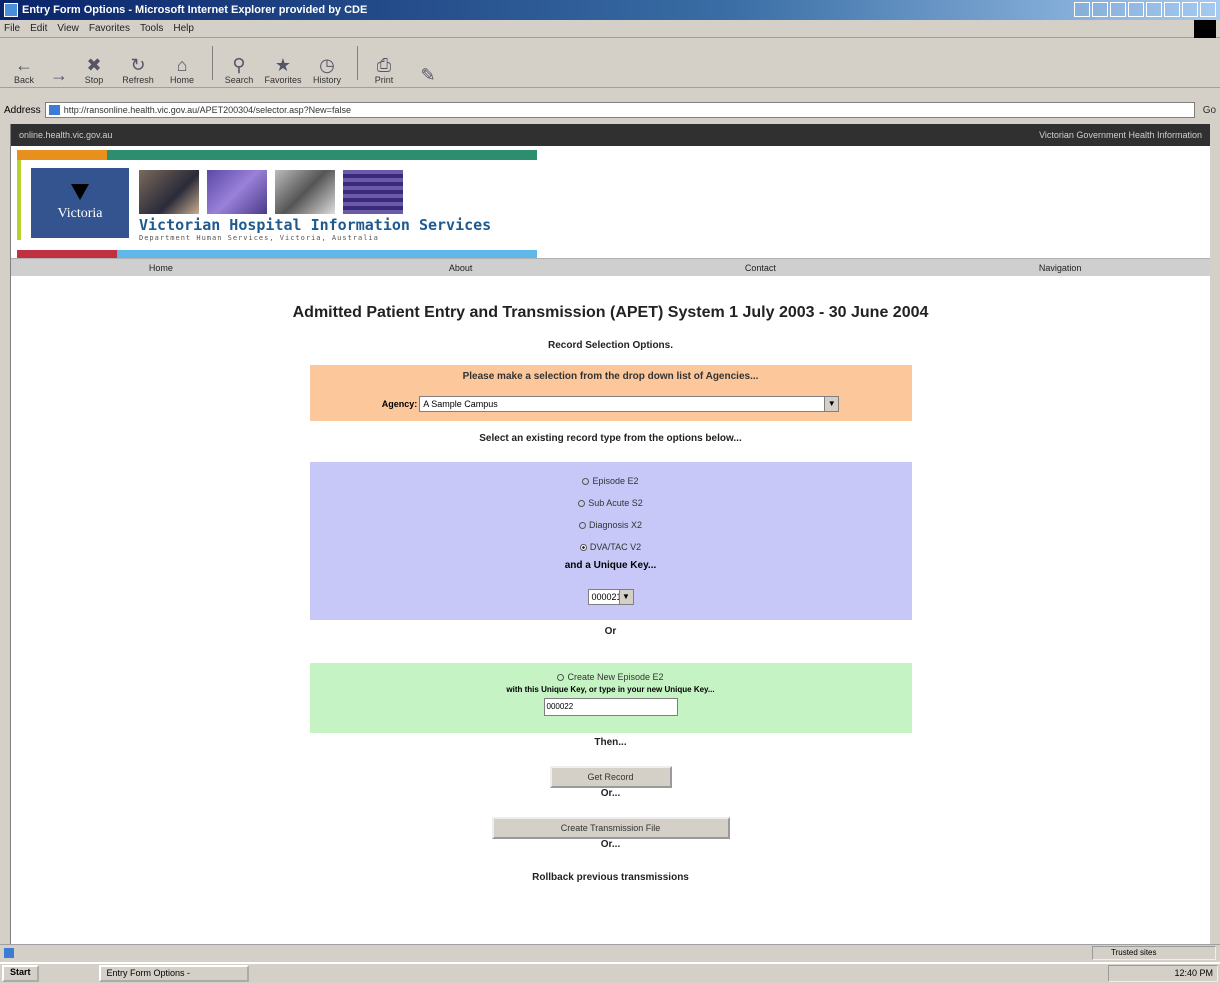 The width and height of the screenshot is (1220, 983). I want to click on forward-button: →, so click(59, 63).